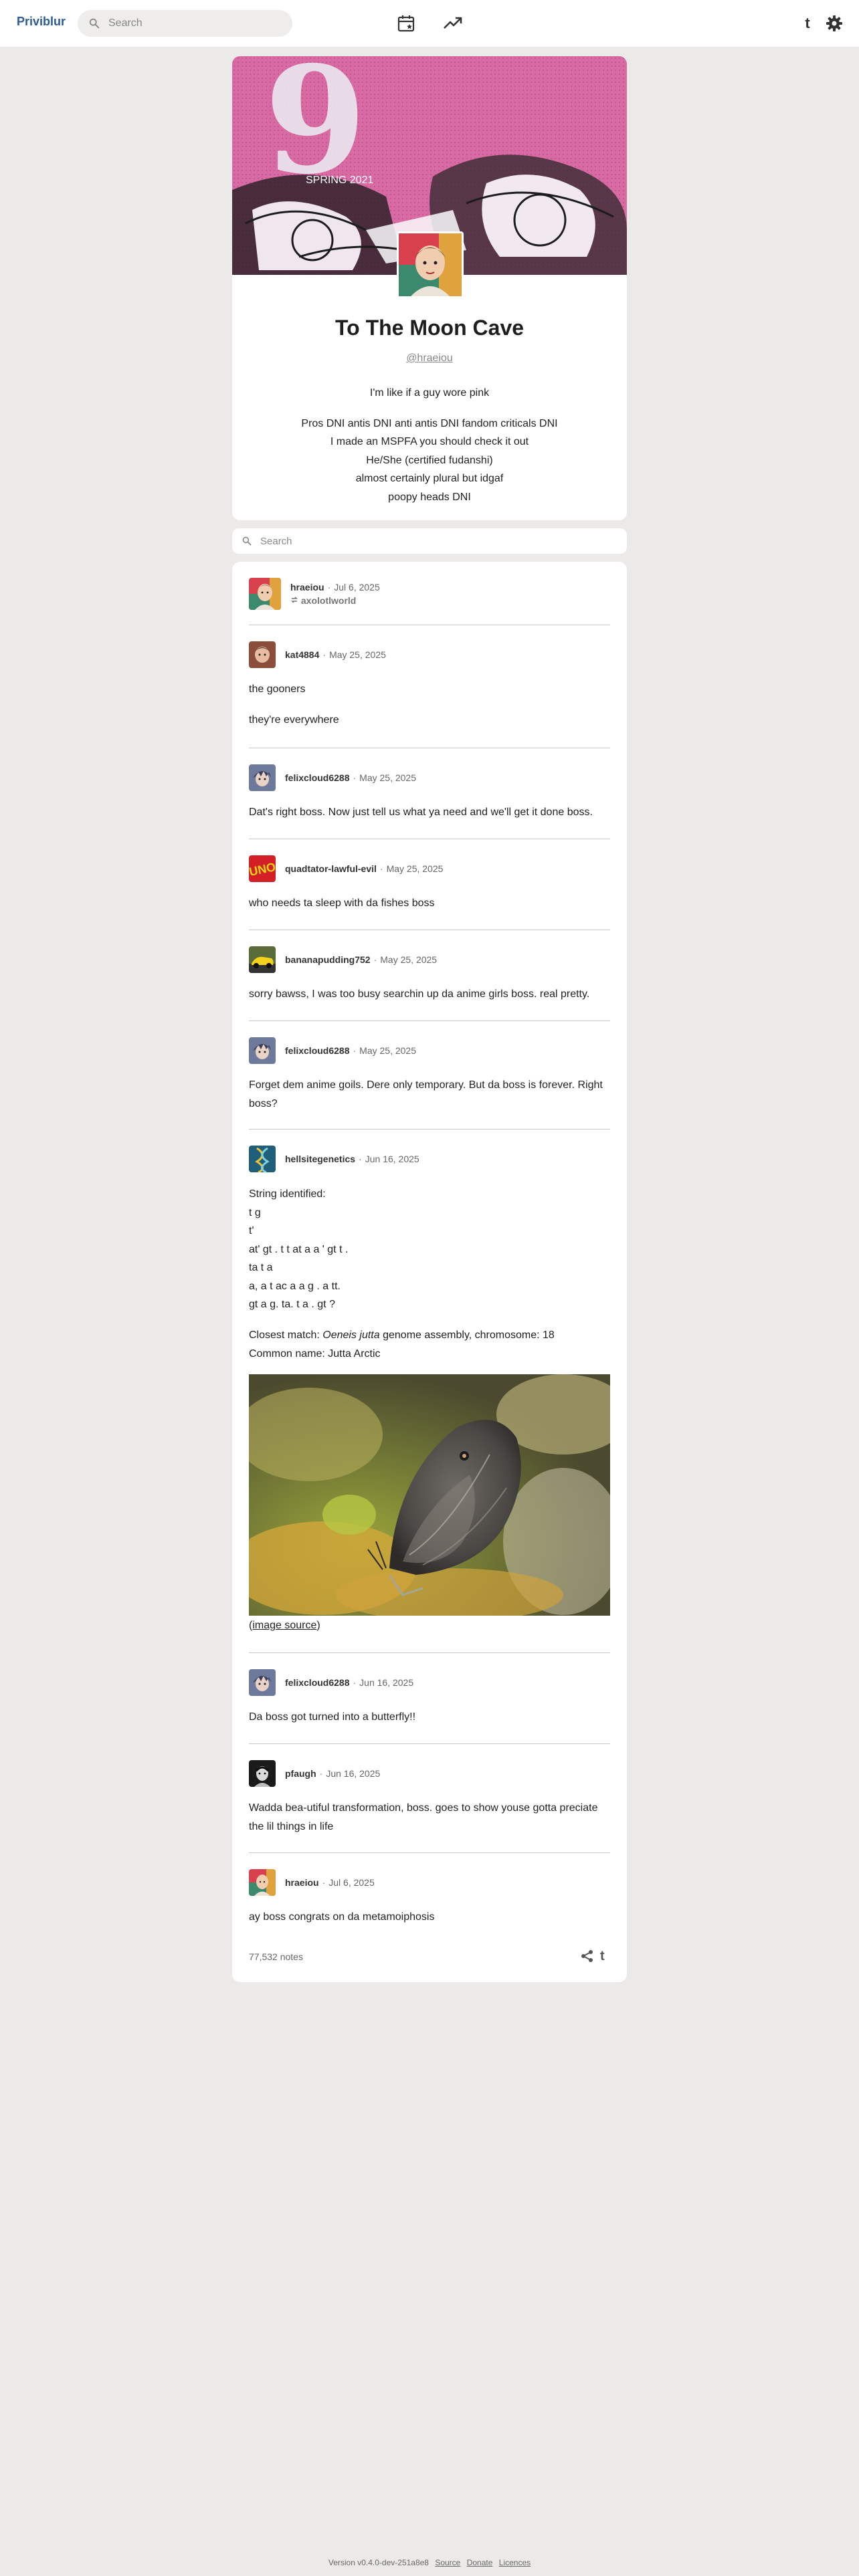 The height and width of the screenshot is (2576, 859). Describe the element at coordinates (429, 358) in the screenshot. I see `blog-handle-link: @hraeiou` at that location.